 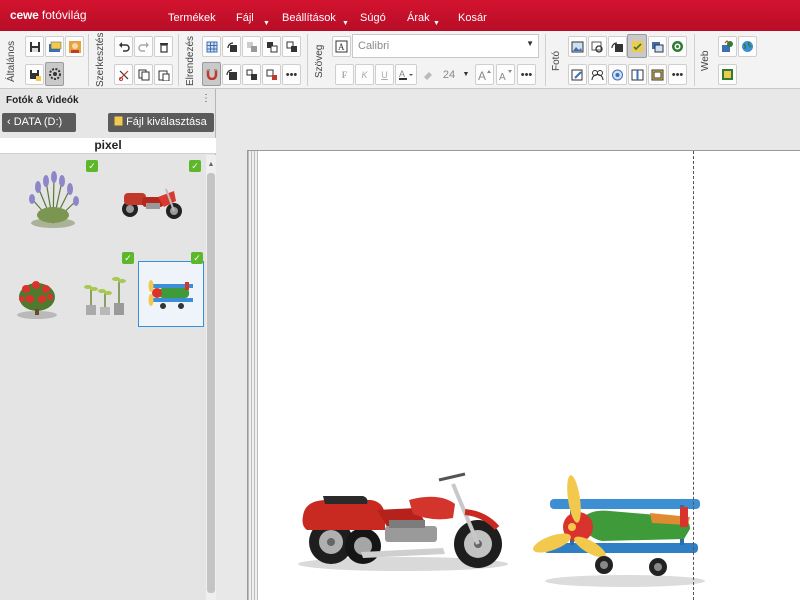 What do you see at coordinates (449, 74) in the screenshot?
I see `font-size-value: 24` at bounding box center [449, 74].